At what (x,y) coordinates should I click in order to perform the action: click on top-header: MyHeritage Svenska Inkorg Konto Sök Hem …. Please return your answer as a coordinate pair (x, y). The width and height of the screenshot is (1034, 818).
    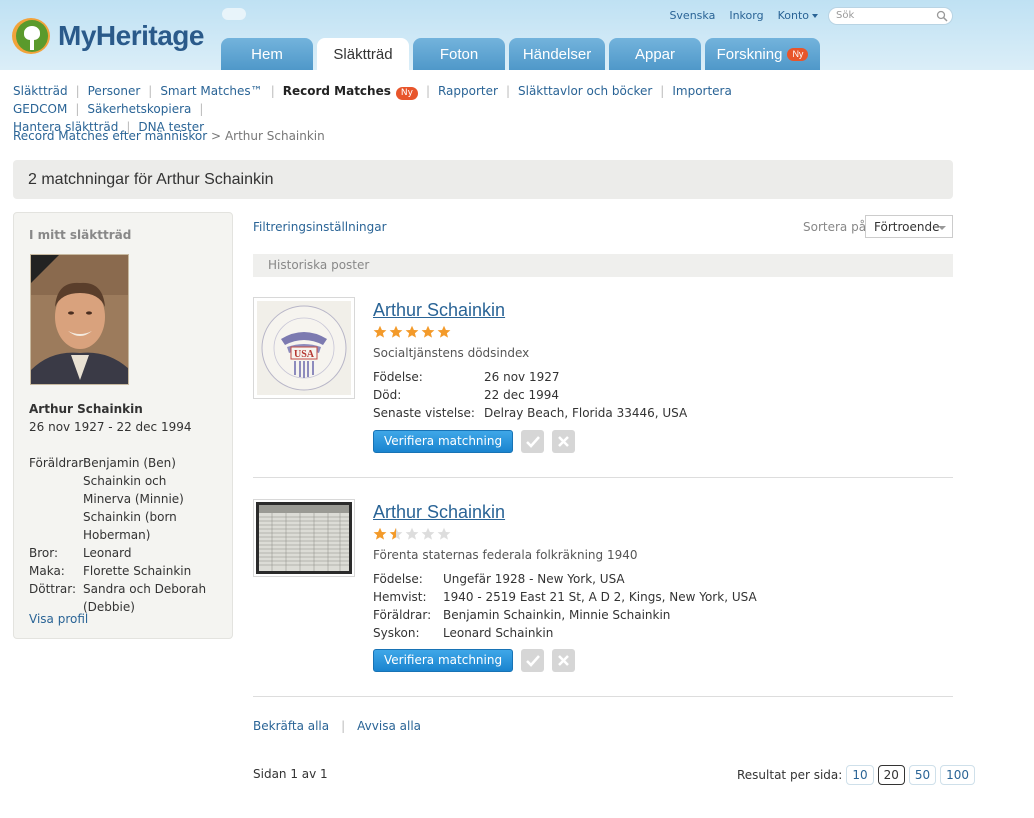
    Looking at the image, I should click on (517, 35).